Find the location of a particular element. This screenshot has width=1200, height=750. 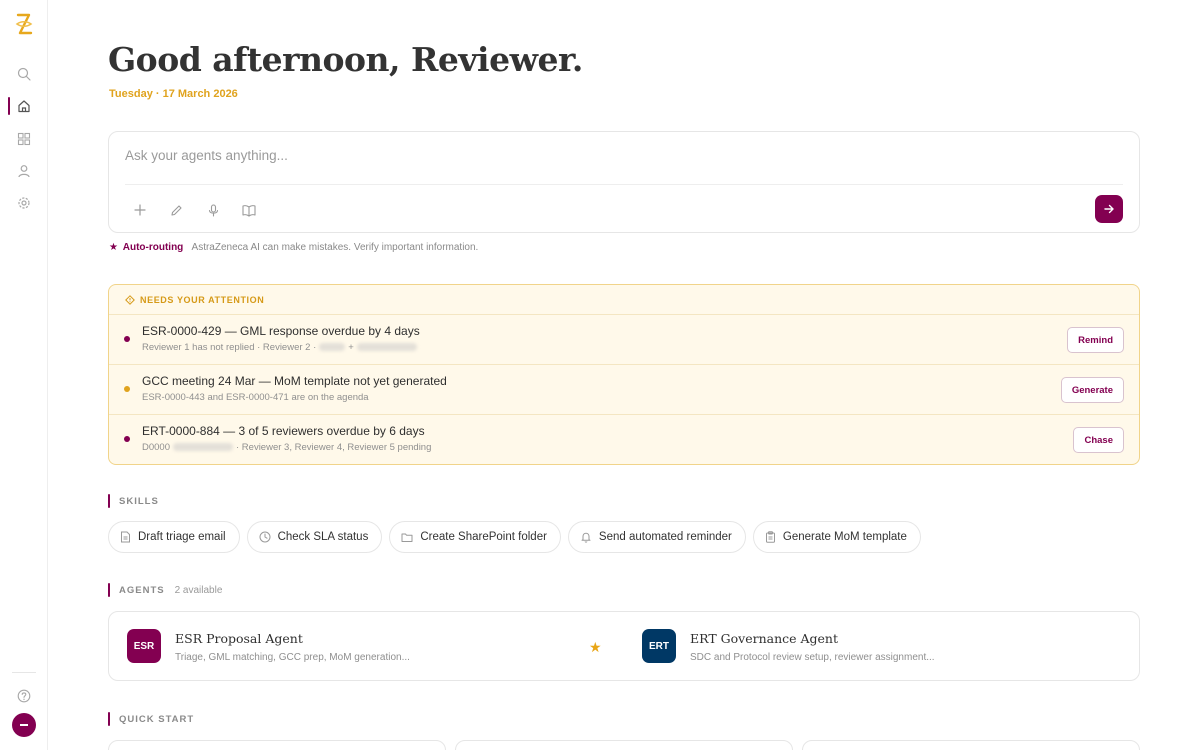

skill-send-automated-reminder: Send automated reminder is located at coordinates (656, 537).